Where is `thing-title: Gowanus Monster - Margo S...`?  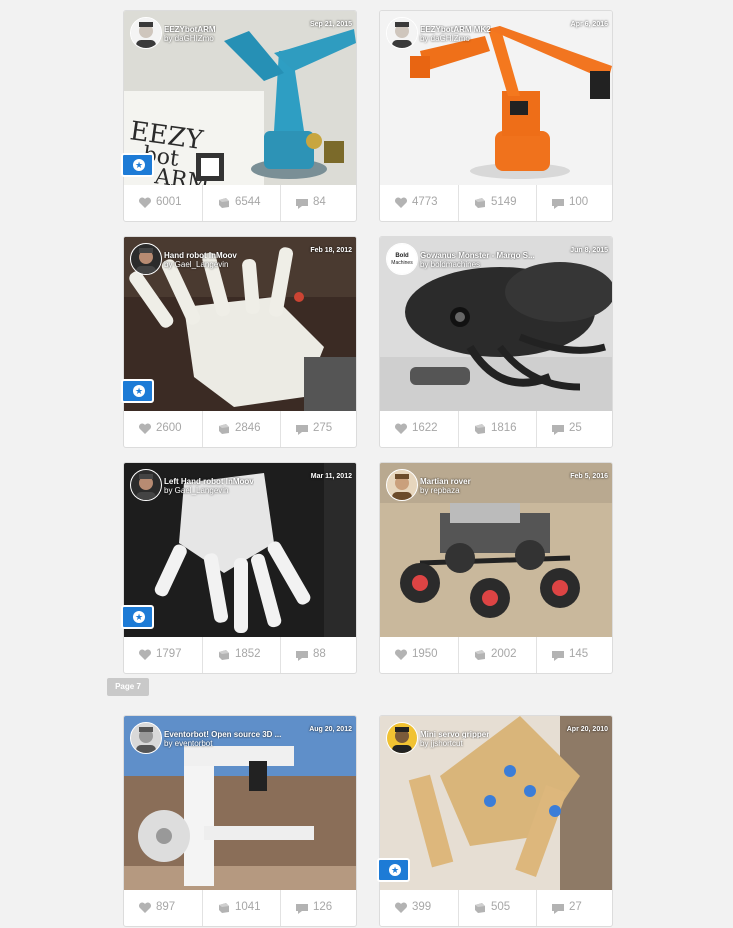
thing-title: Gowanus Monster - Margo S... is located at coordinates (477, 255).